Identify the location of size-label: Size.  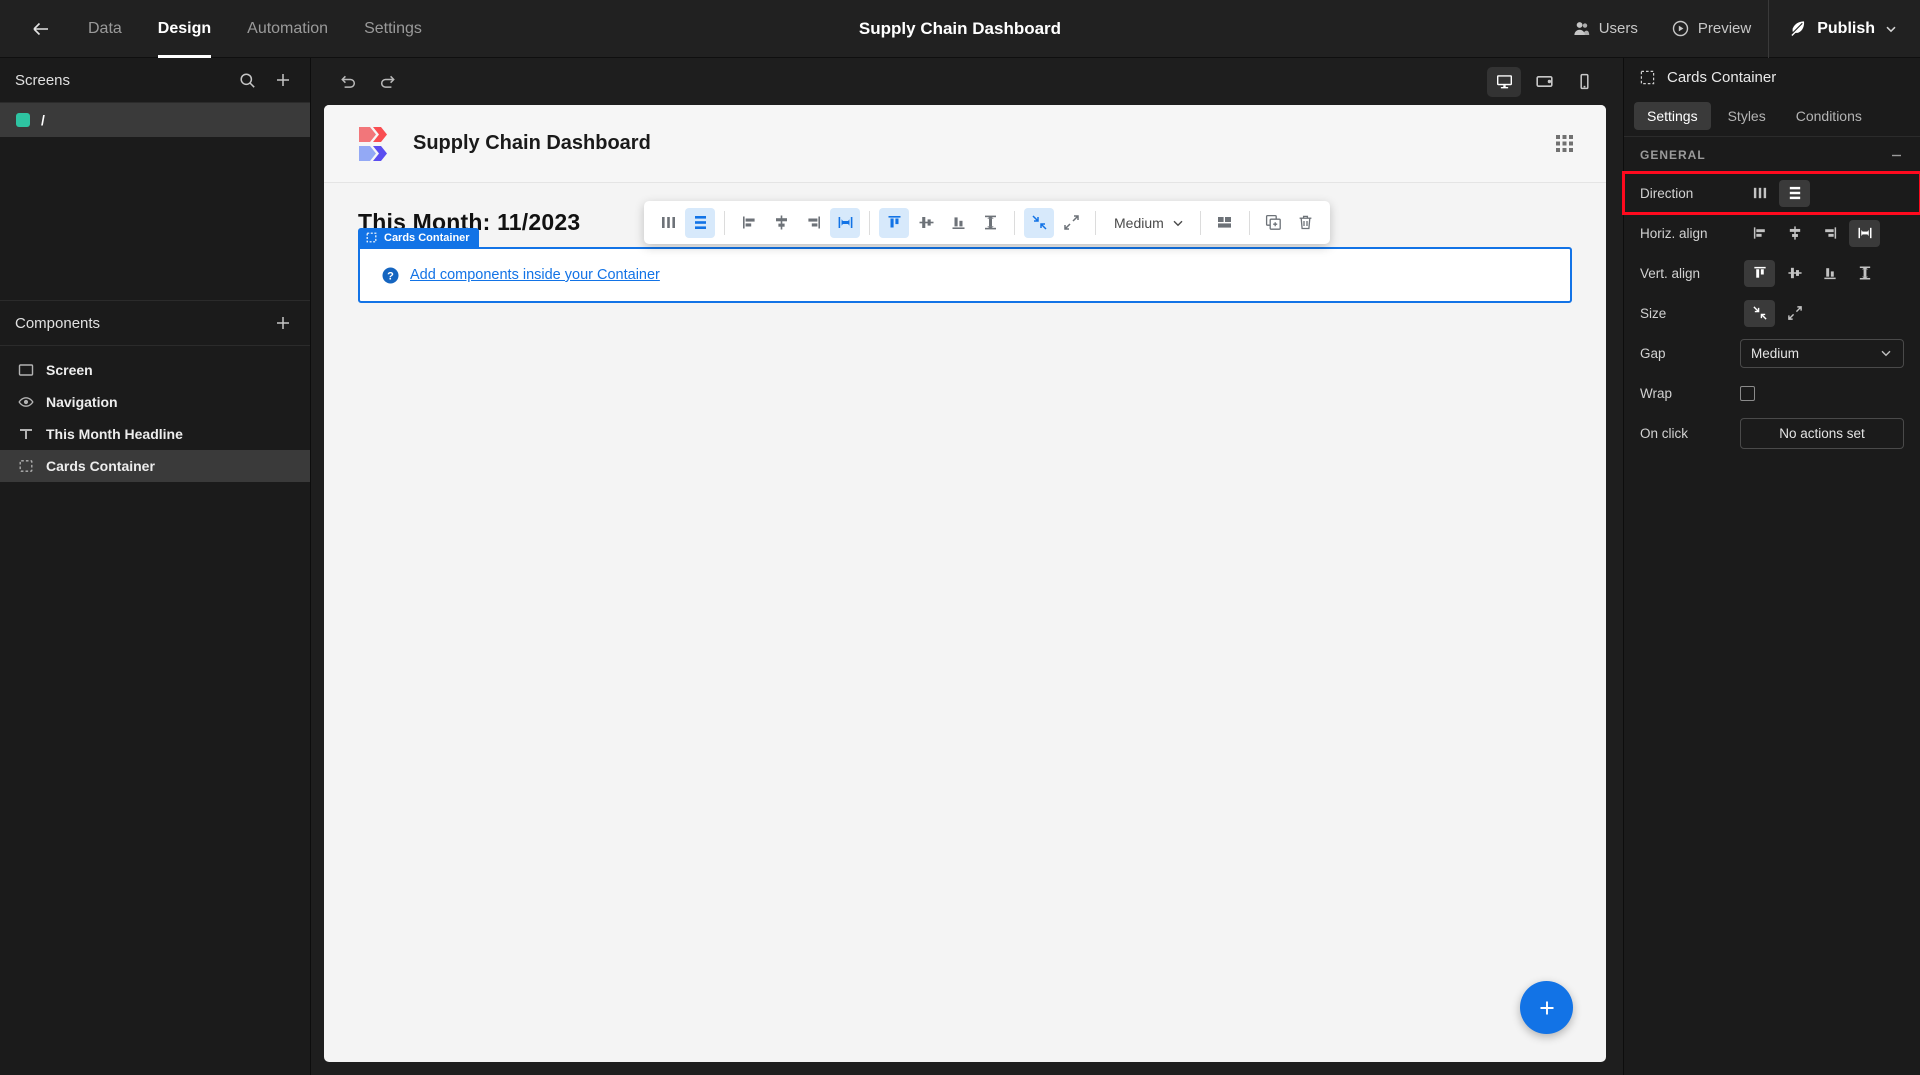
(1653, 313).